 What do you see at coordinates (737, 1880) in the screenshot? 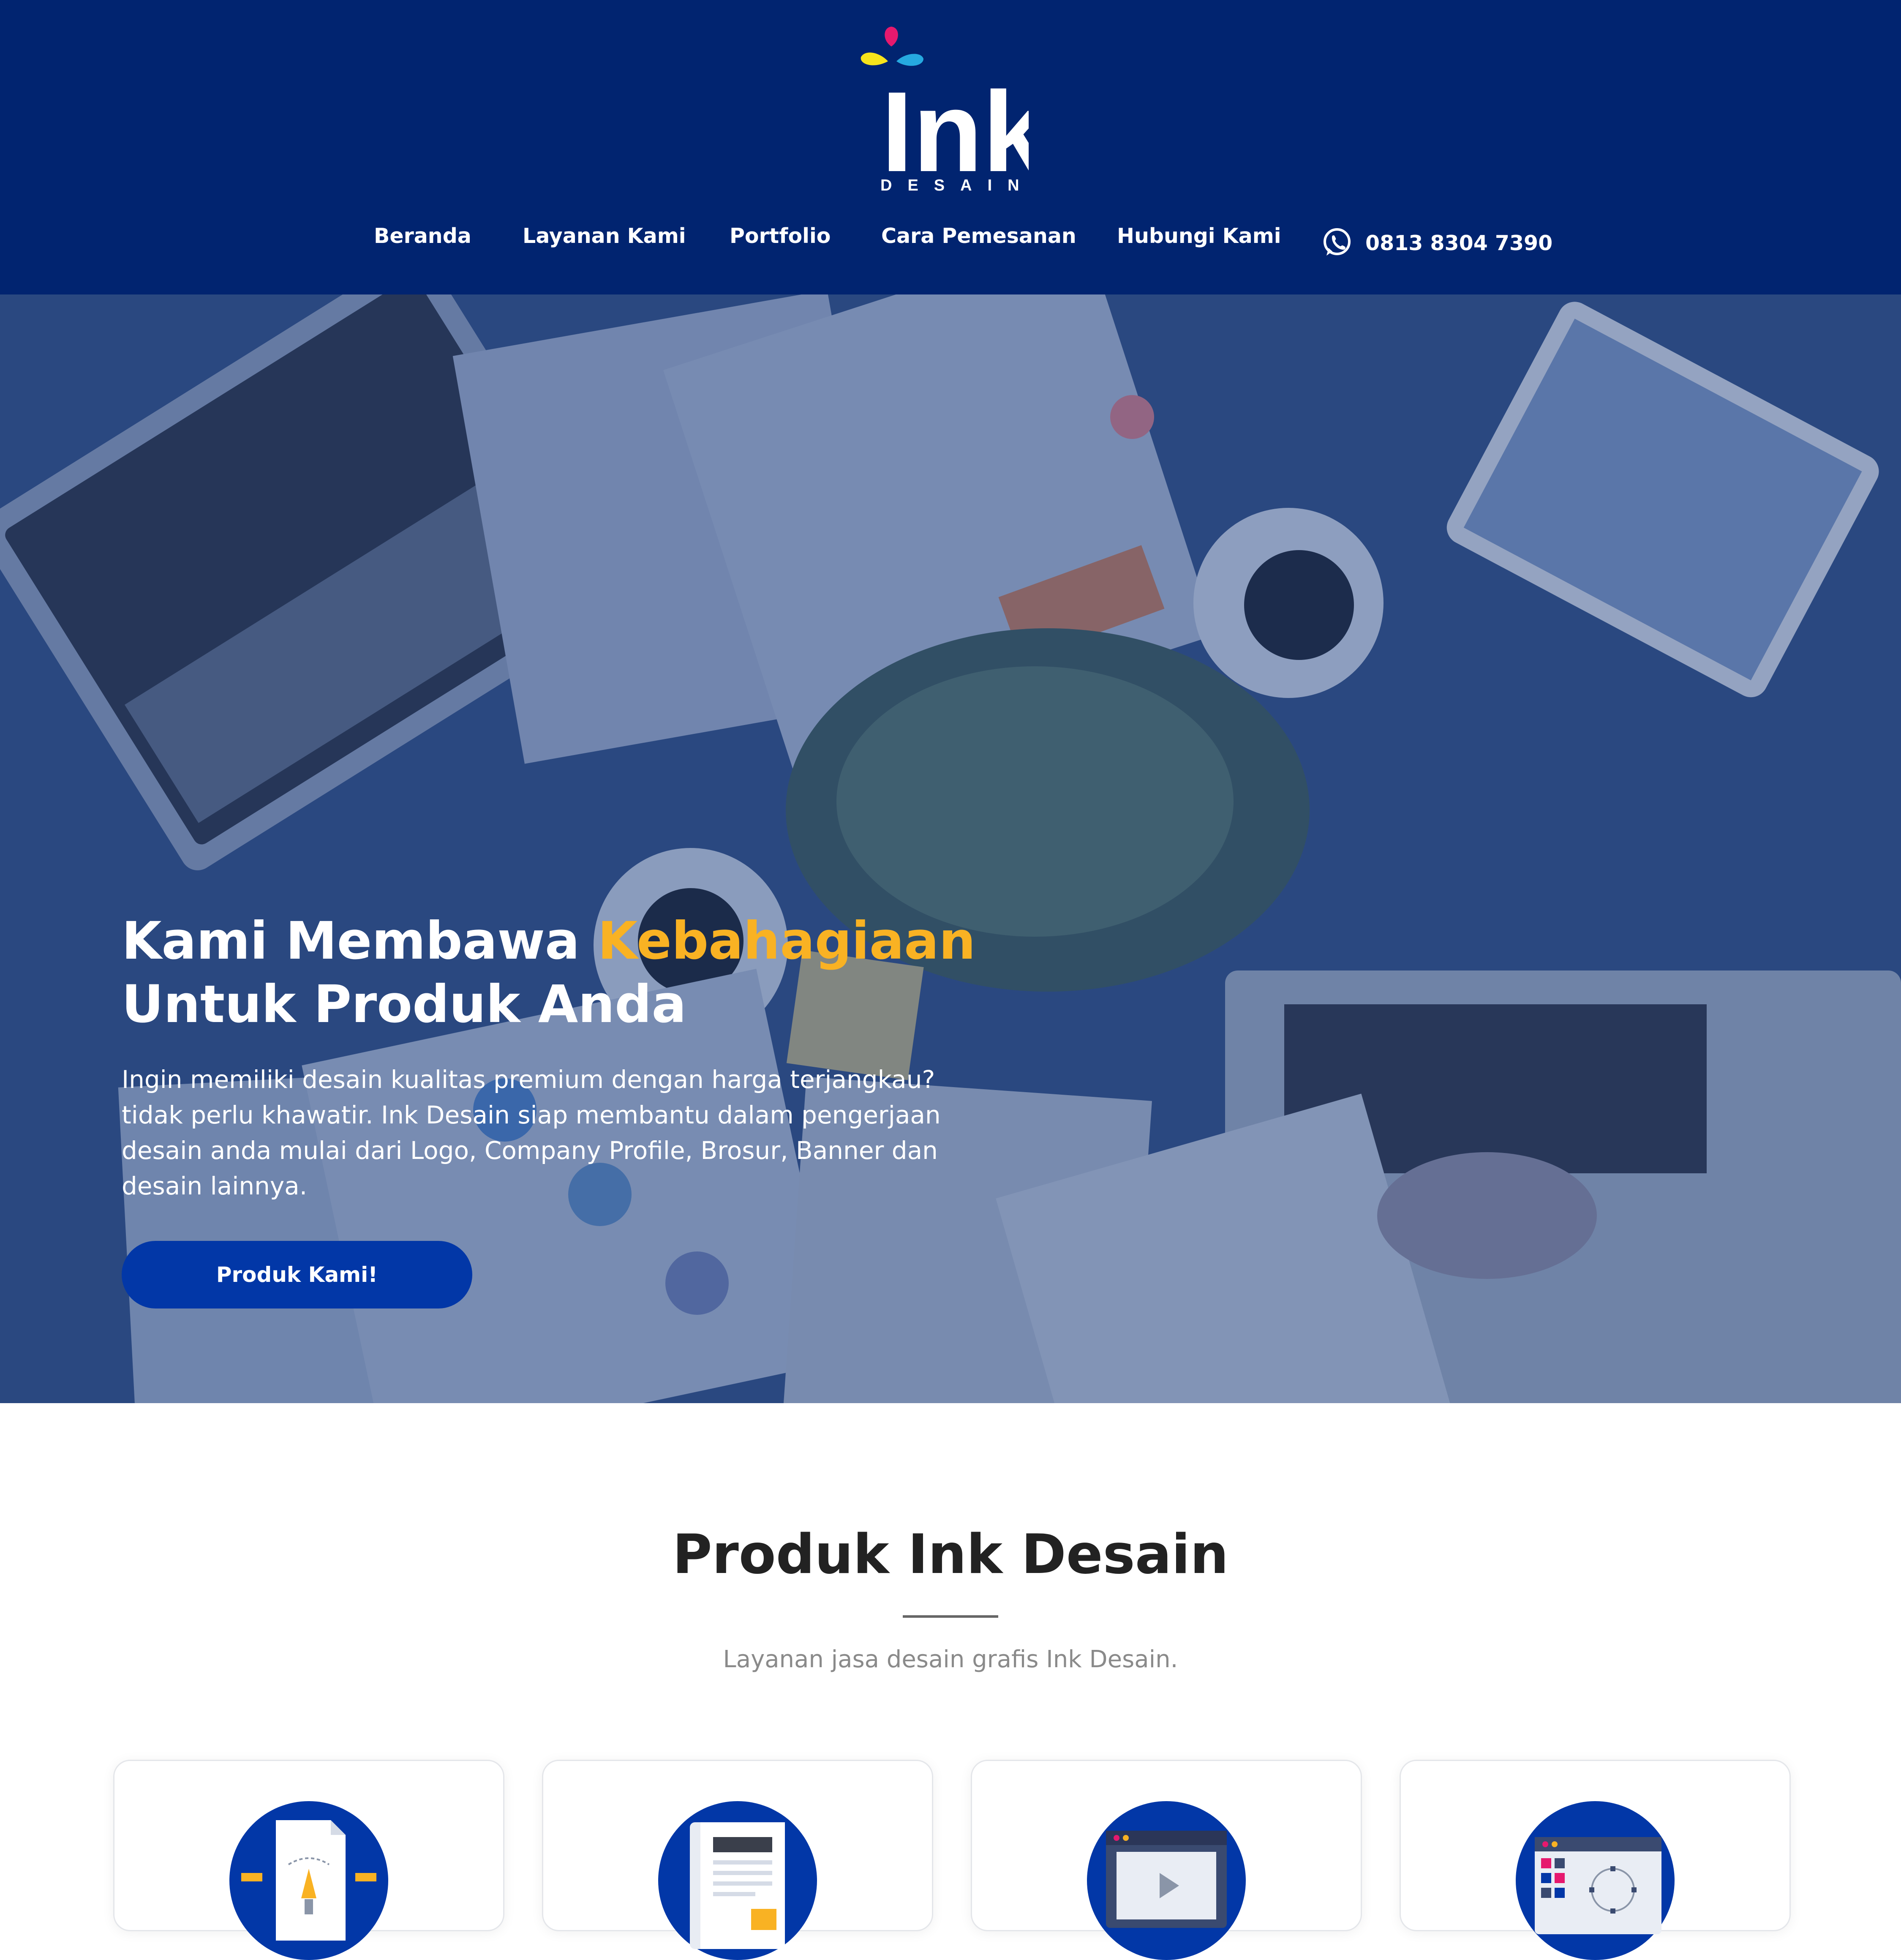
I see `document-brochure-icon` at bounding box center [737, 1880].